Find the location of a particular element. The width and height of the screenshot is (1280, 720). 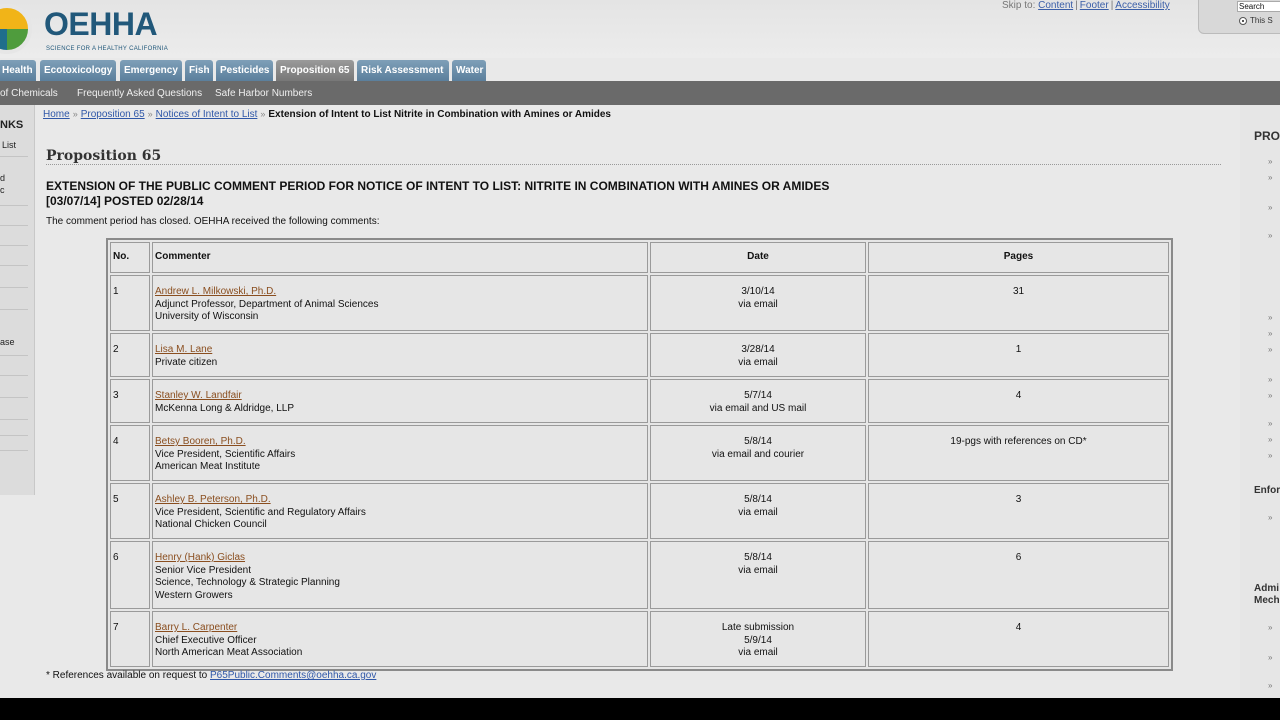

page-title: Proposition 65 is located at coordinates (104, 156).